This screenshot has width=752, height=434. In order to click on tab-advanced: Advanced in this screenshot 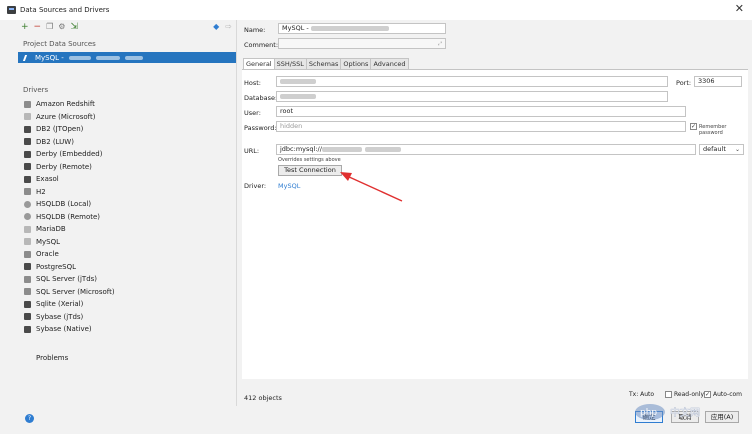, I will do `click(389, 63)`.